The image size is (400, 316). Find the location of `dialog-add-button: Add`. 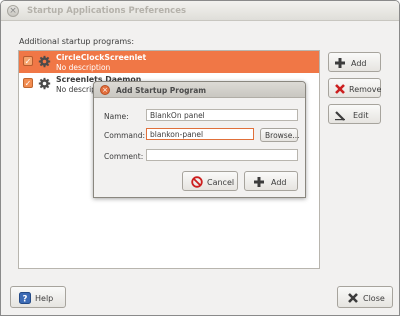

dialog-add-button: Add is located at coordinates (271, 181).